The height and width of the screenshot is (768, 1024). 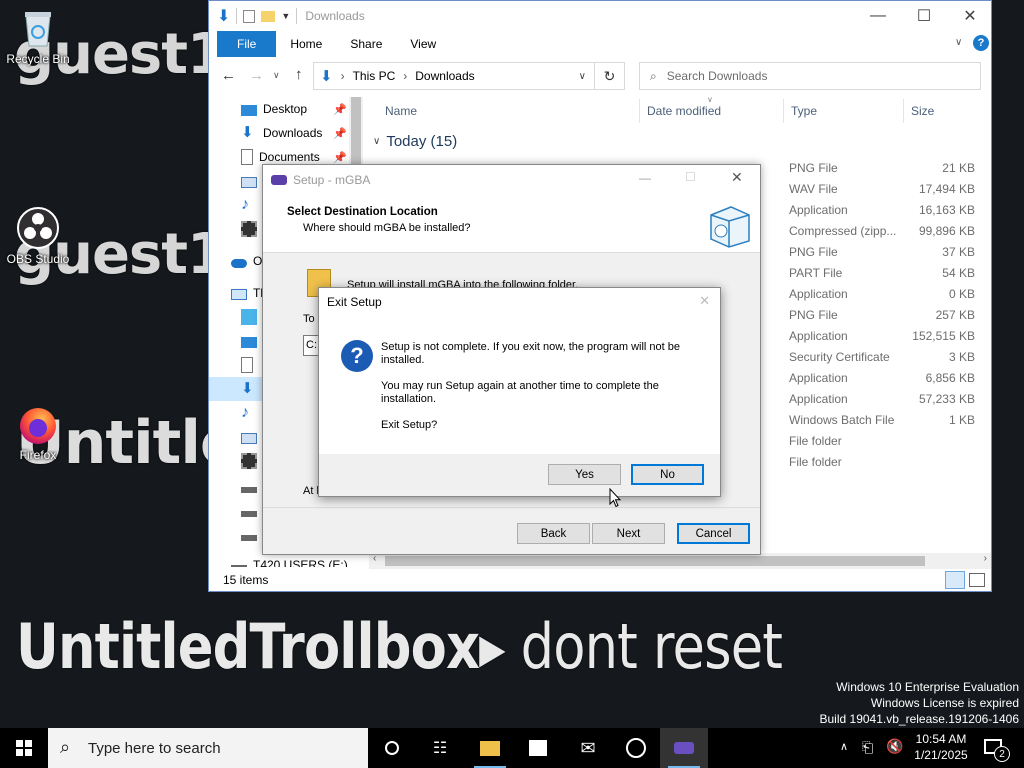 What do you see at coordinates (884, 293) in the screenshot?
I see `file-row: Application 0 KB` at bounding box center [884, 293].